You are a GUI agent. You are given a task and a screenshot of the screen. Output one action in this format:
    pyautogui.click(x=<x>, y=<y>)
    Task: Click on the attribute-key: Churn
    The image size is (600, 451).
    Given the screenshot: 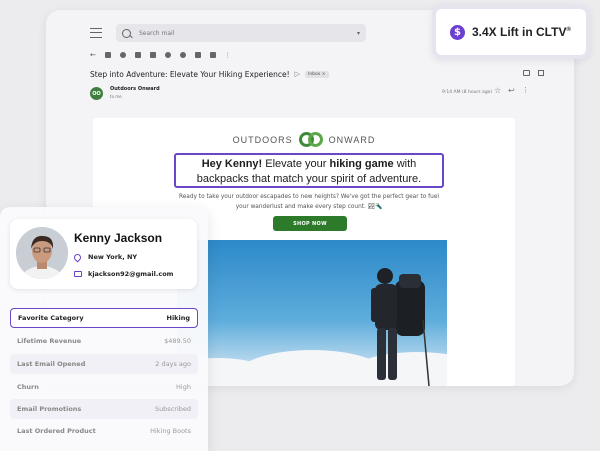 What is the action you would take?
    pyautogui.click(x=28, y=387)
    